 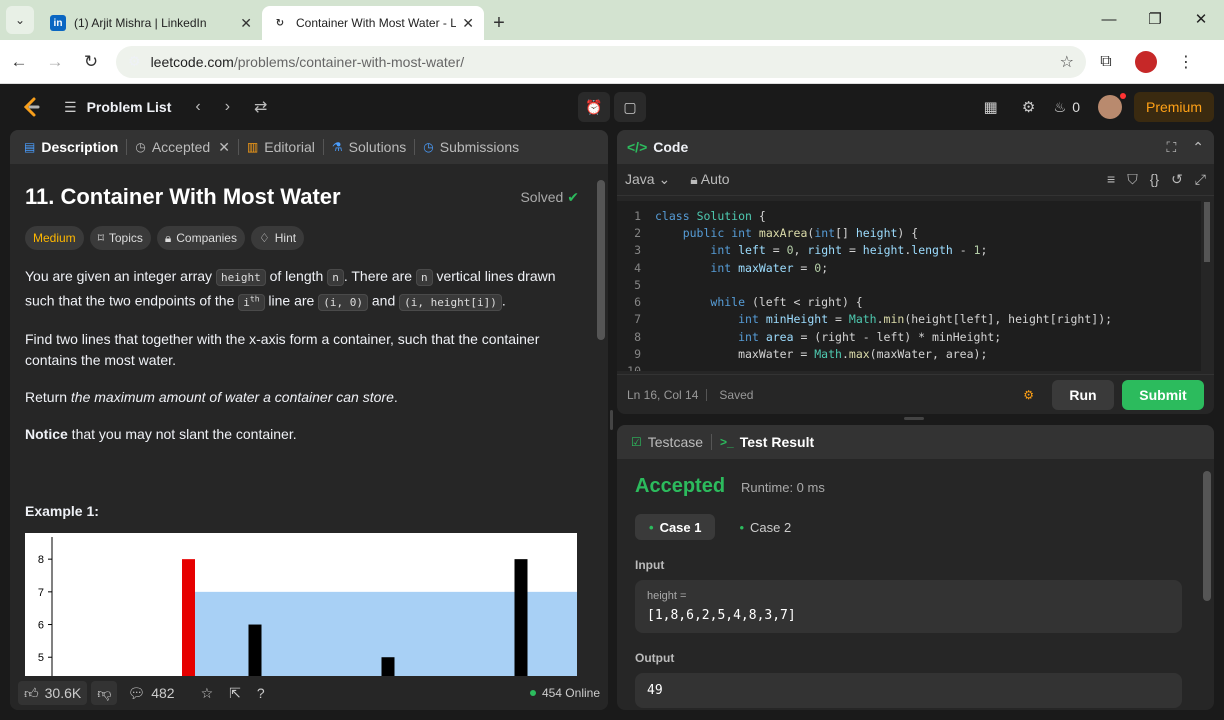 I want to click on notification-dot, so click(x=1122, y=96).